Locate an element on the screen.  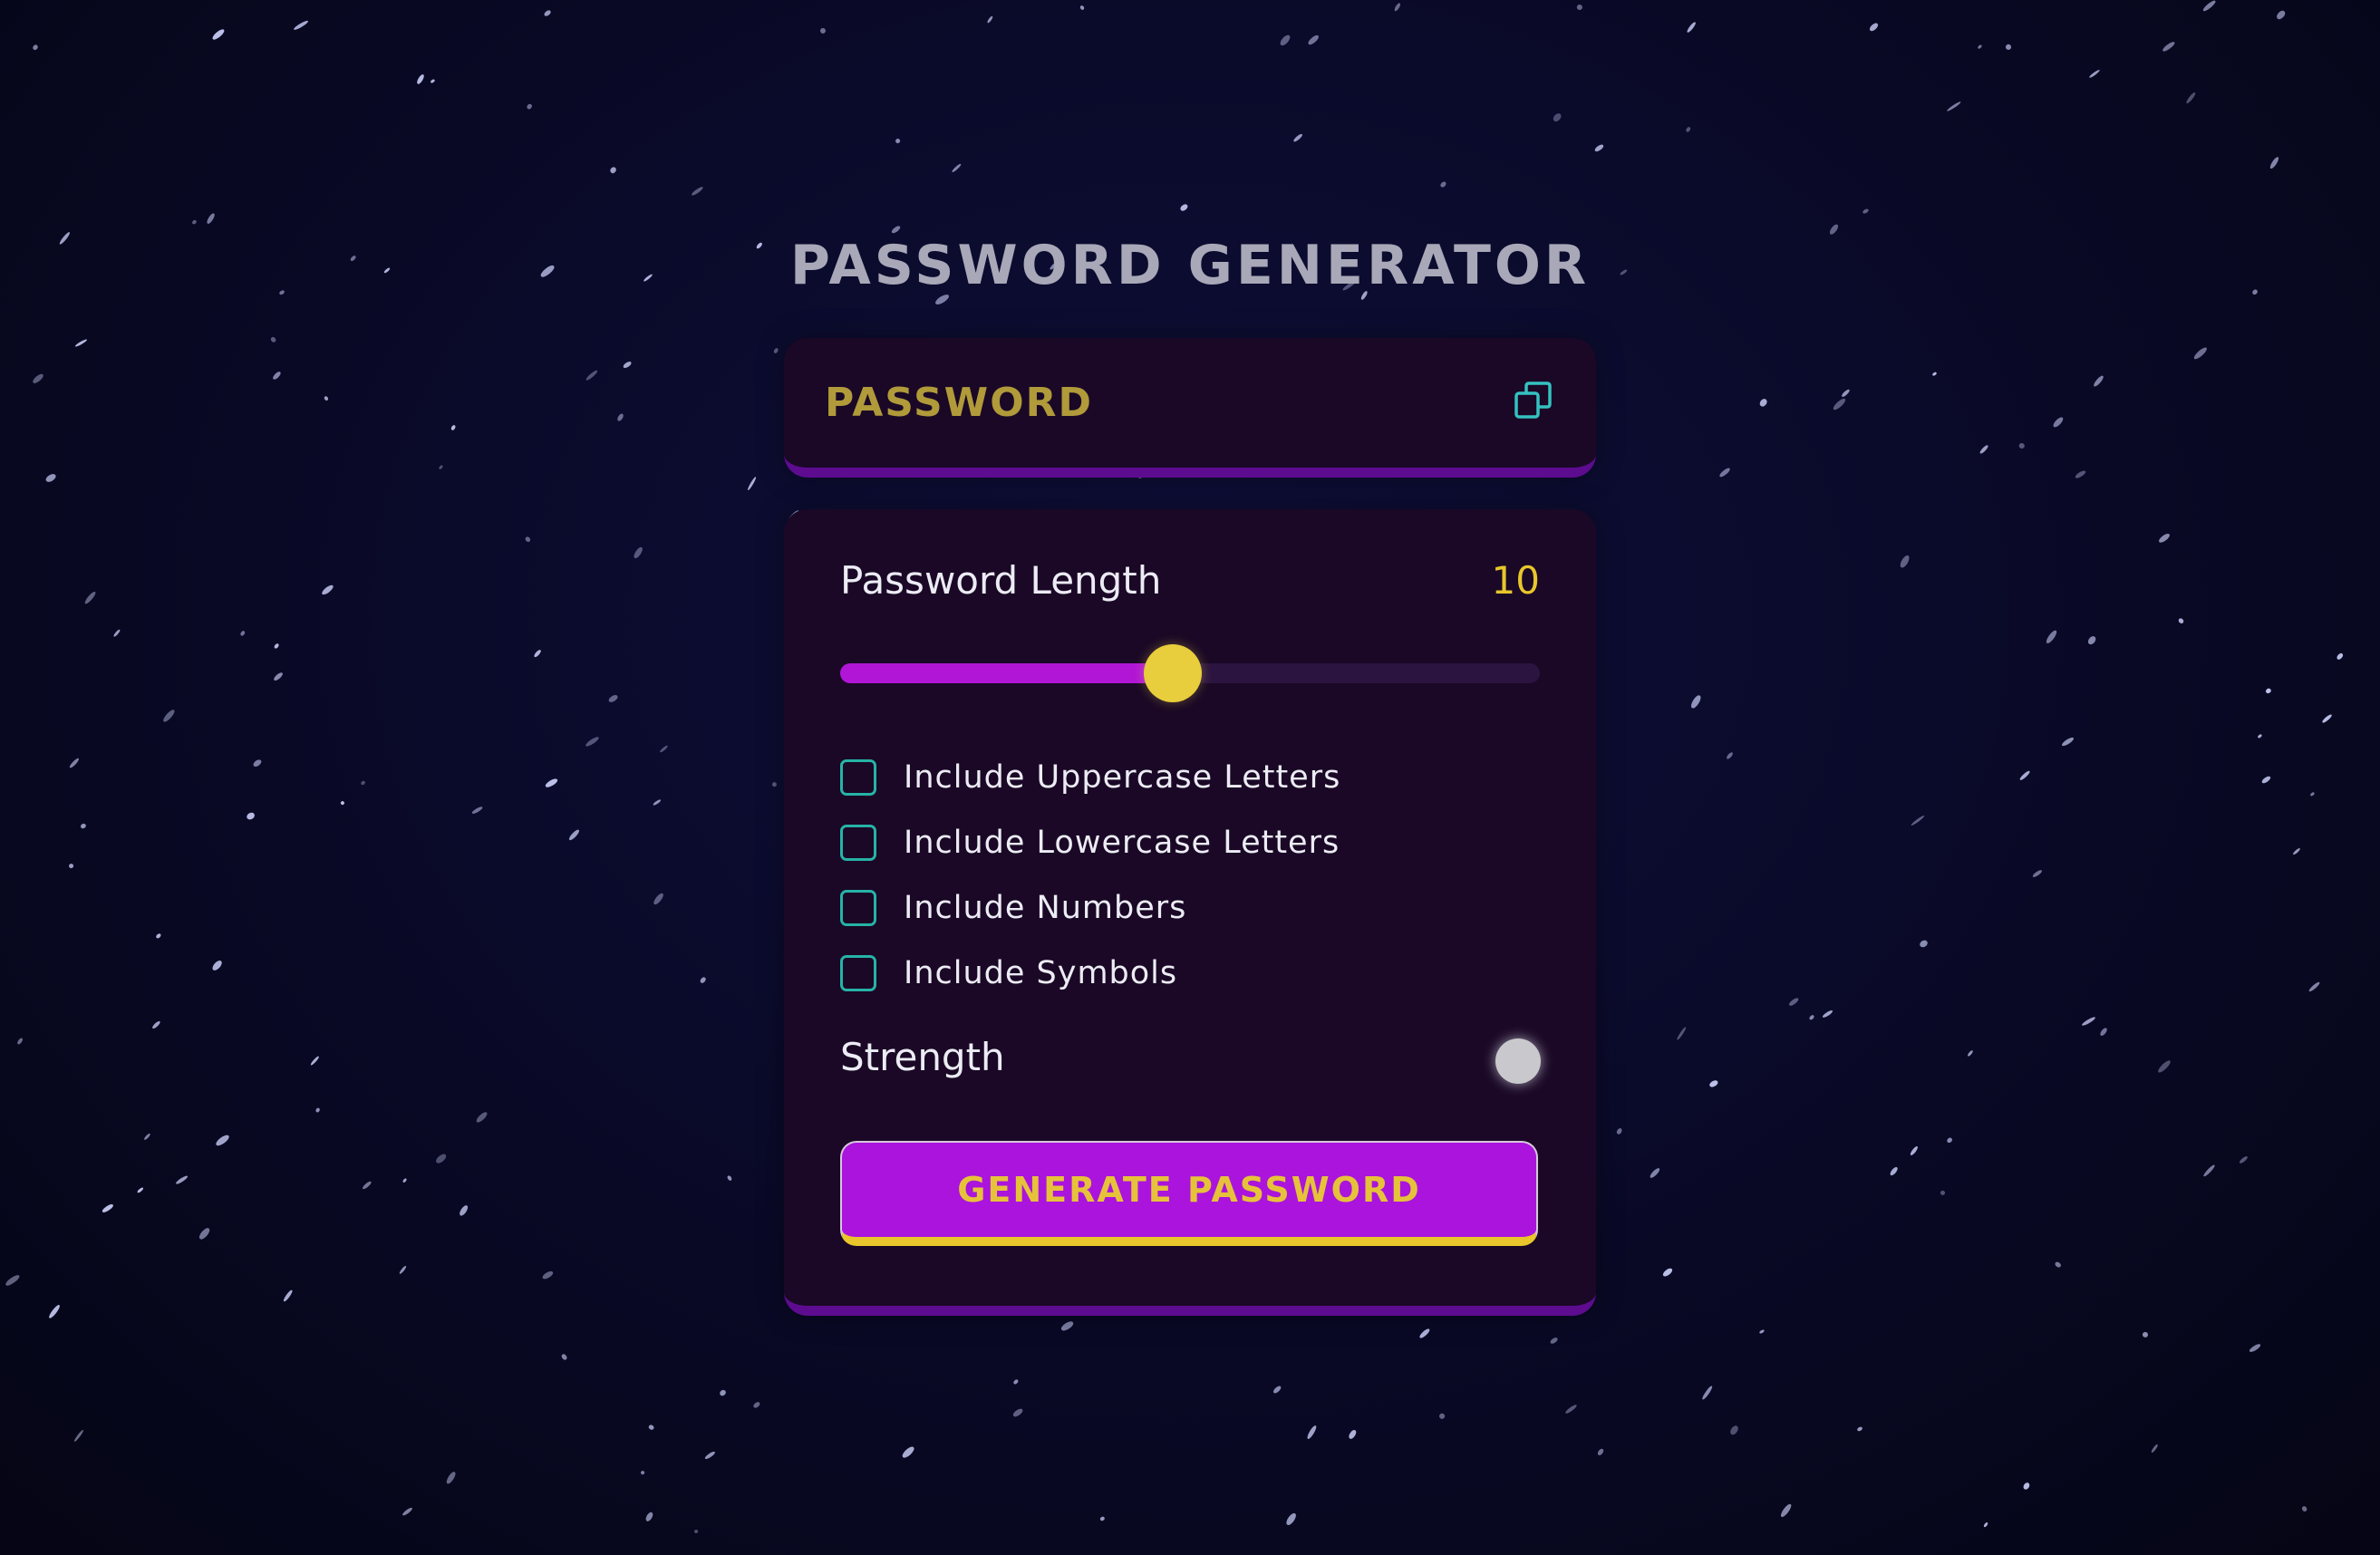
strength-indicator is located at coordinates (1518, 1061).